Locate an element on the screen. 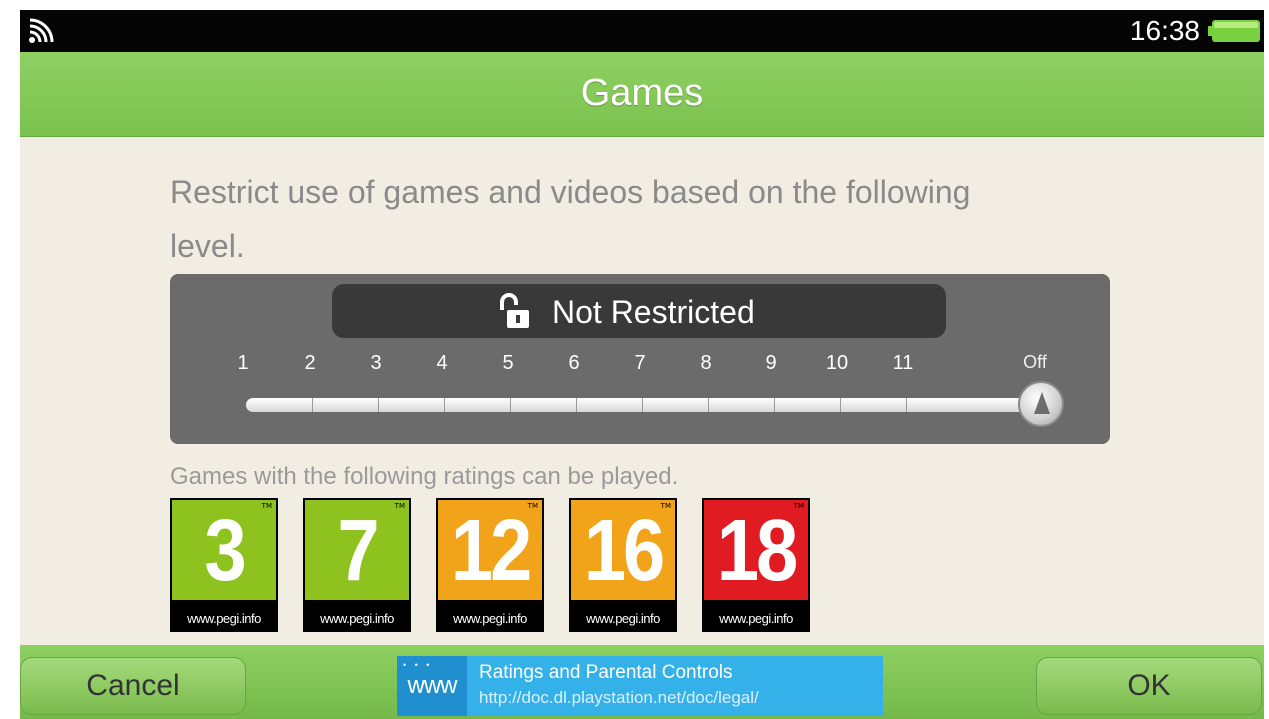 This screenshot has width=1269, height=719. pegi-badge: 12 TM www.pegi.info is located at coordinates (490, 565).